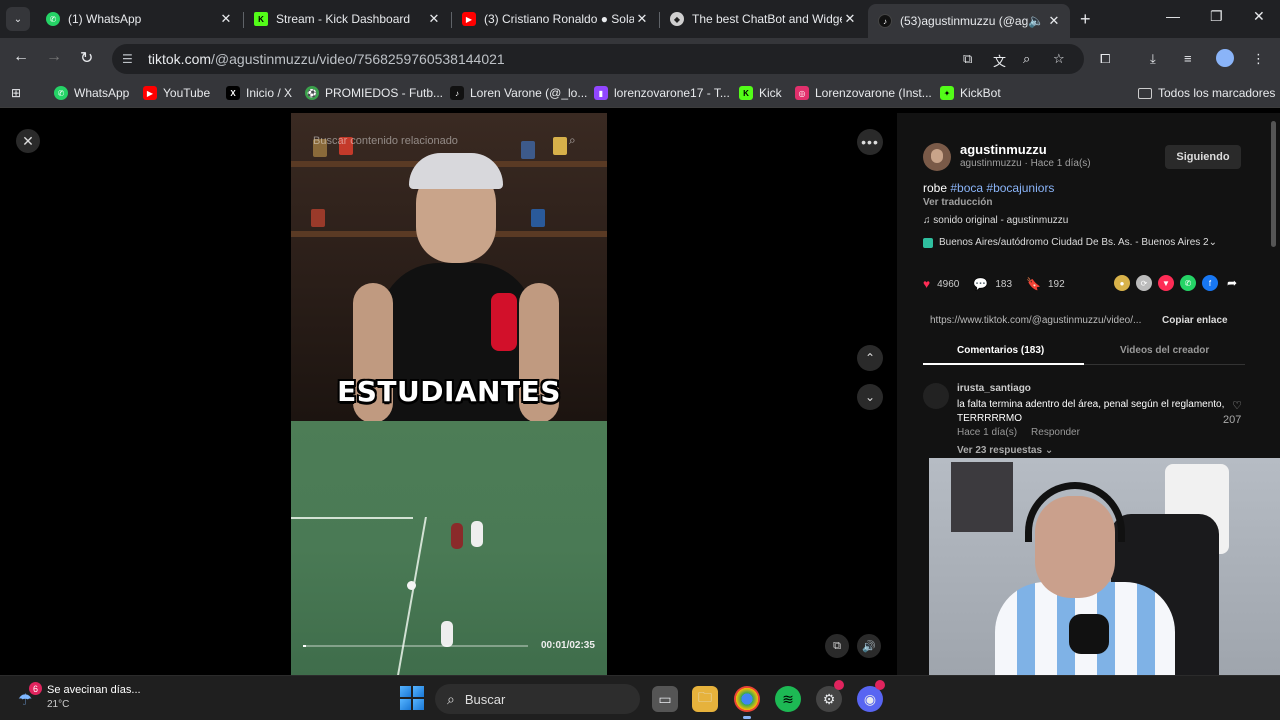  What do you see at coordinates (1036, 21) in the screenshot?
I see `speaker-icon: 🔈` at bounding box center [1036, 21].